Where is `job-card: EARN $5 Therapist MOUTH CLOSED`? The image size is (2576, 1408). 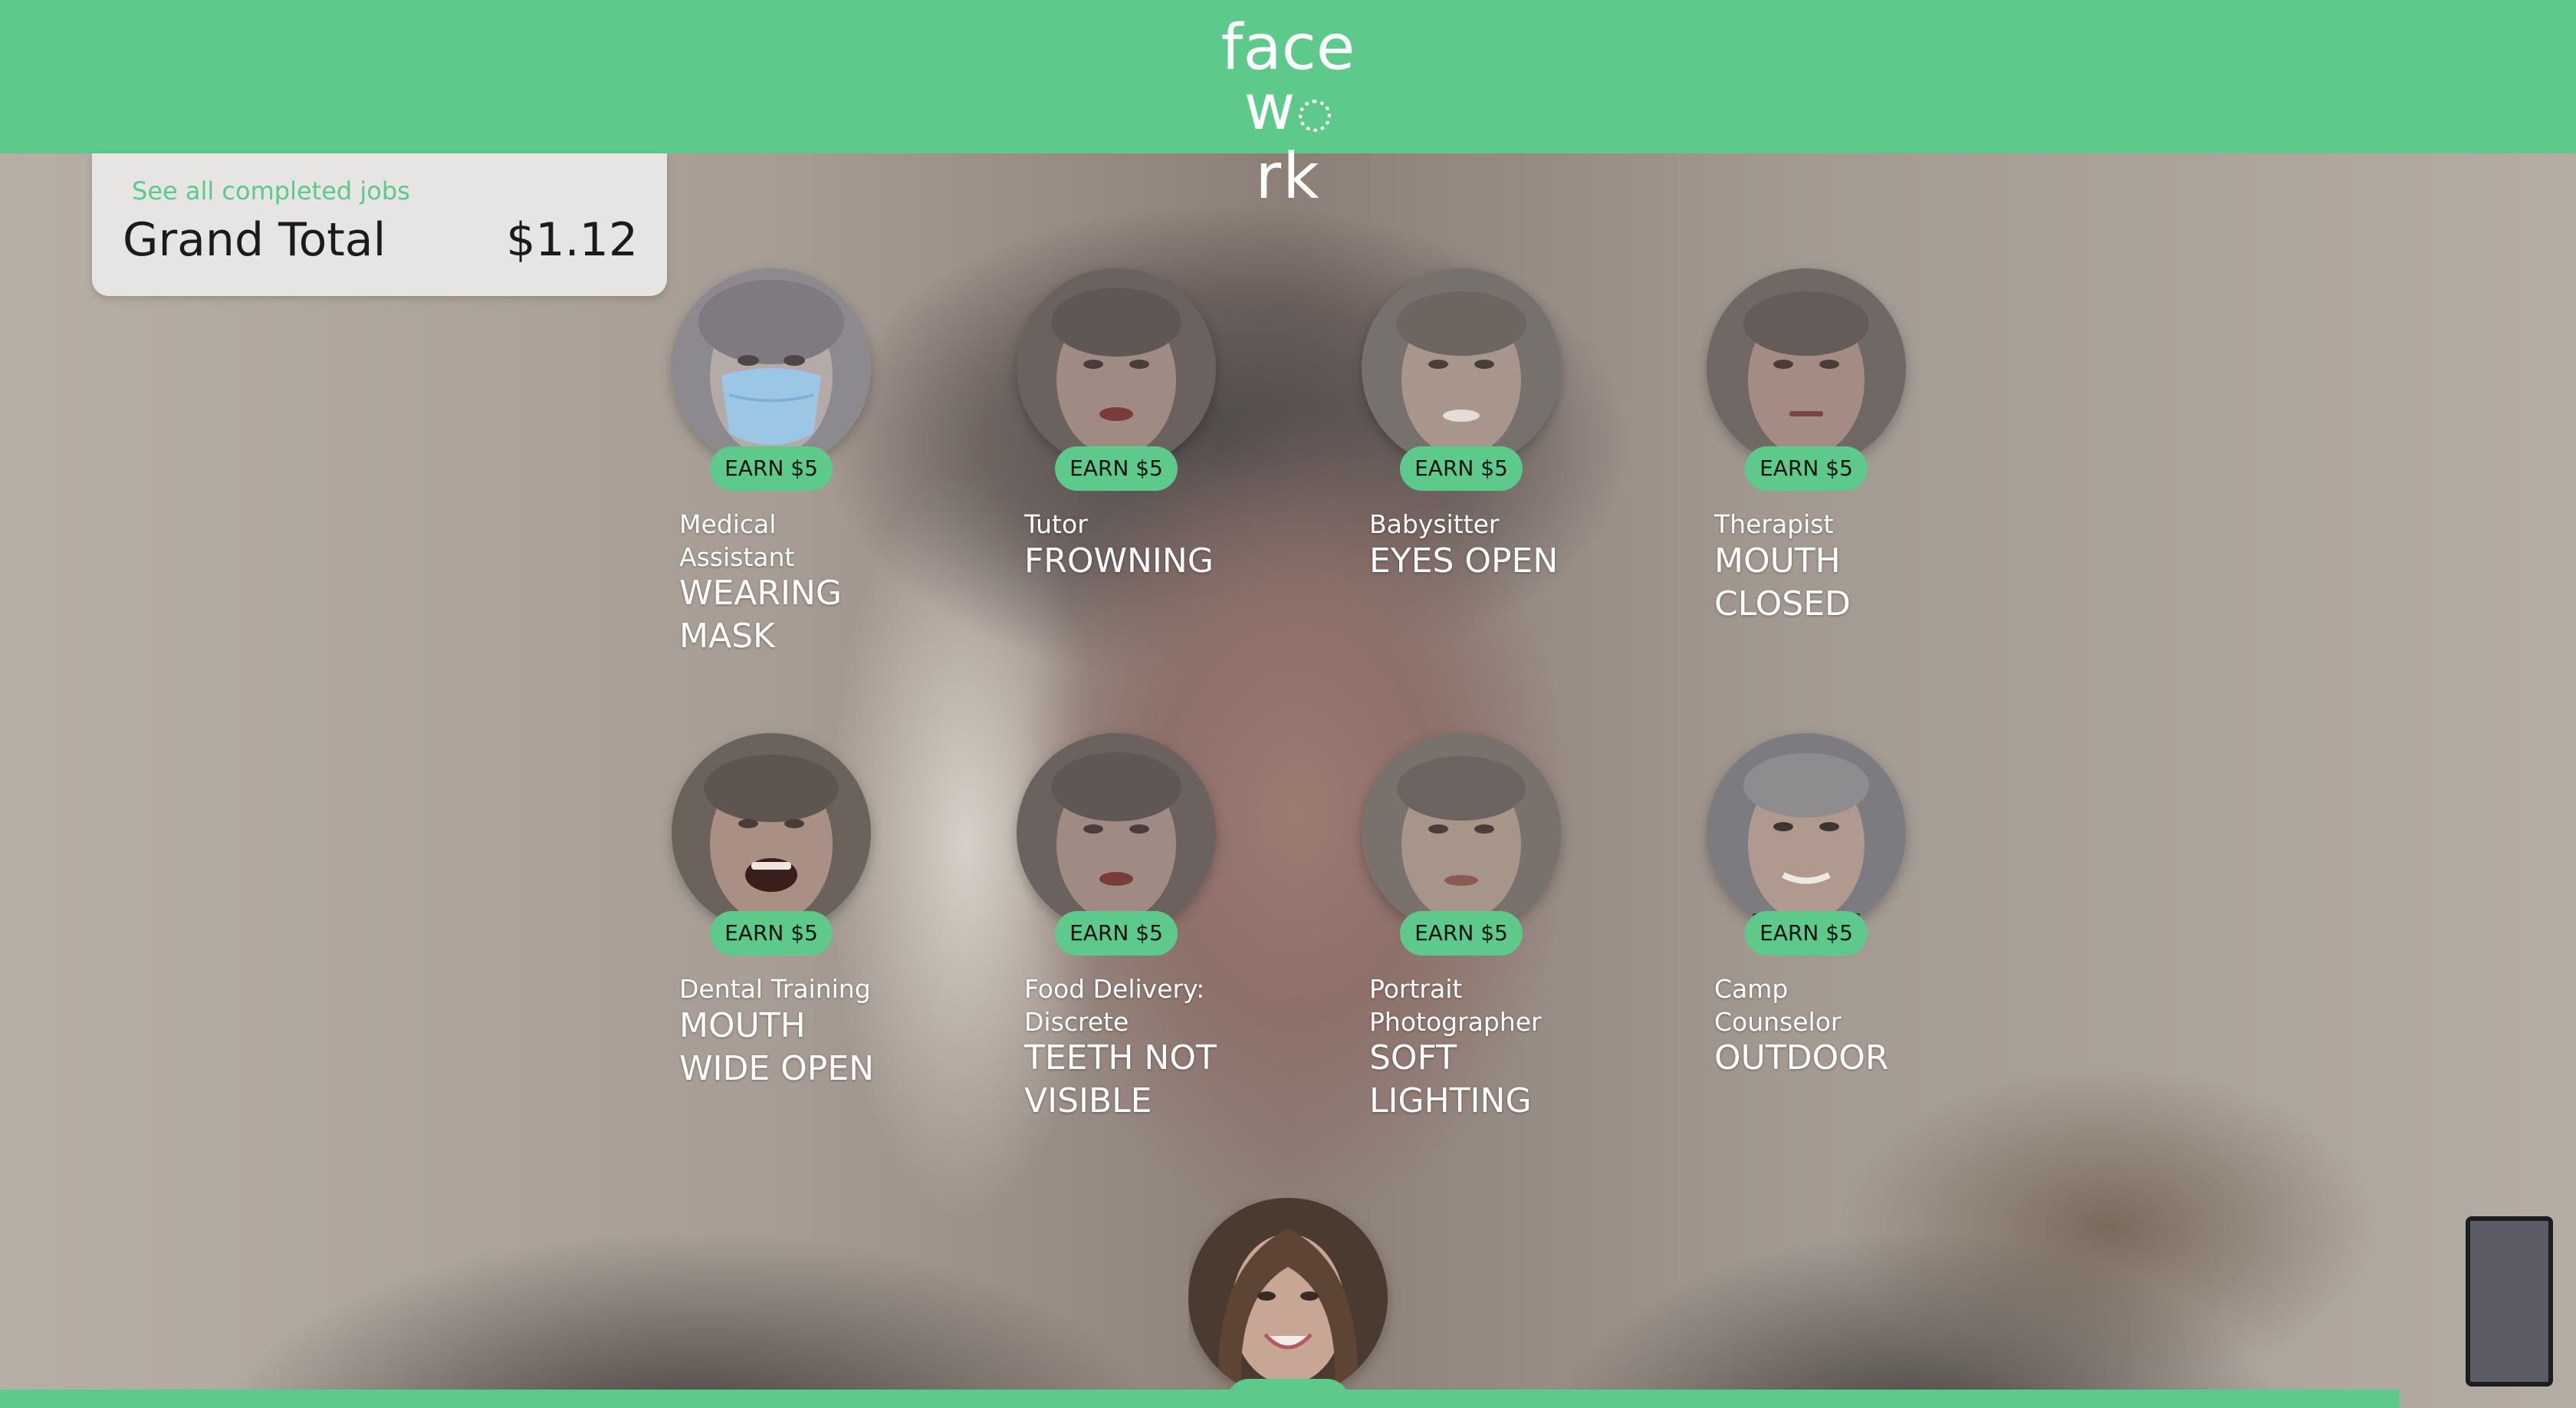 job-card: EARN $5 Therapist MOUTH CLOSED is located at coordinates (1868, 483).